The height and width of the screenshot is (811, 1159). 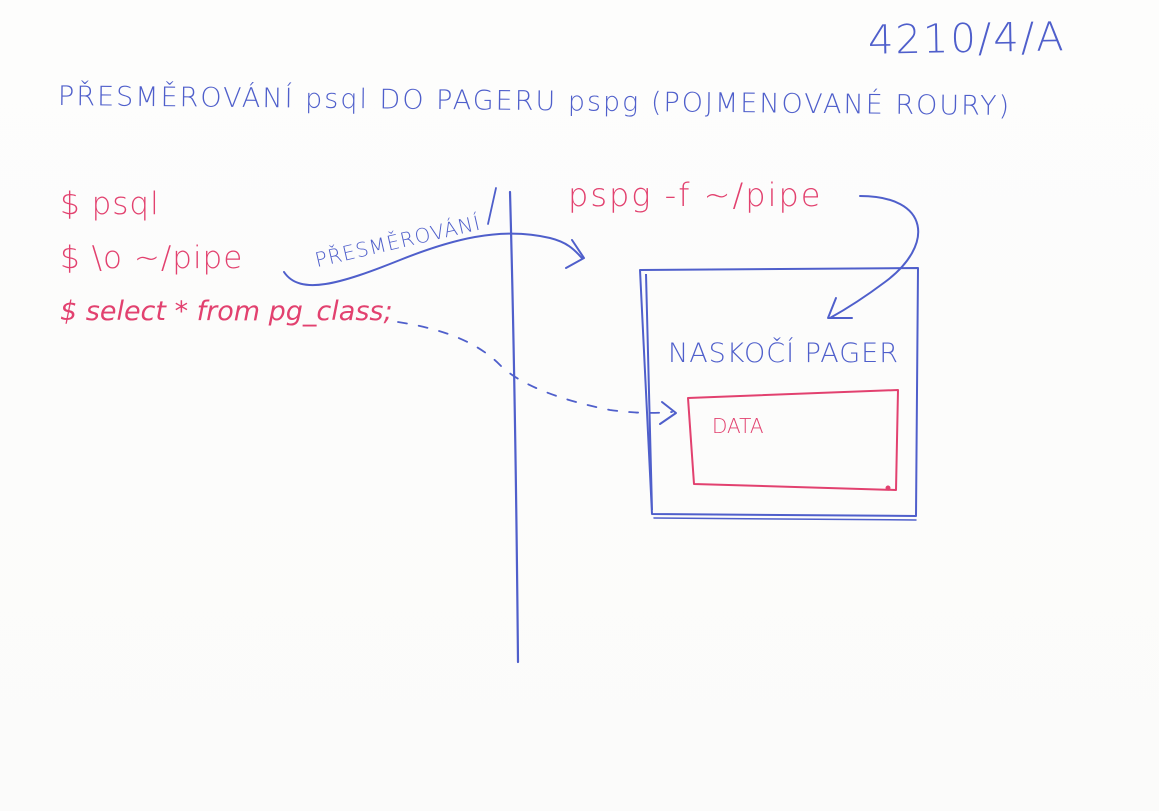 I want to click on pager-box, so click(x=779, y=392).